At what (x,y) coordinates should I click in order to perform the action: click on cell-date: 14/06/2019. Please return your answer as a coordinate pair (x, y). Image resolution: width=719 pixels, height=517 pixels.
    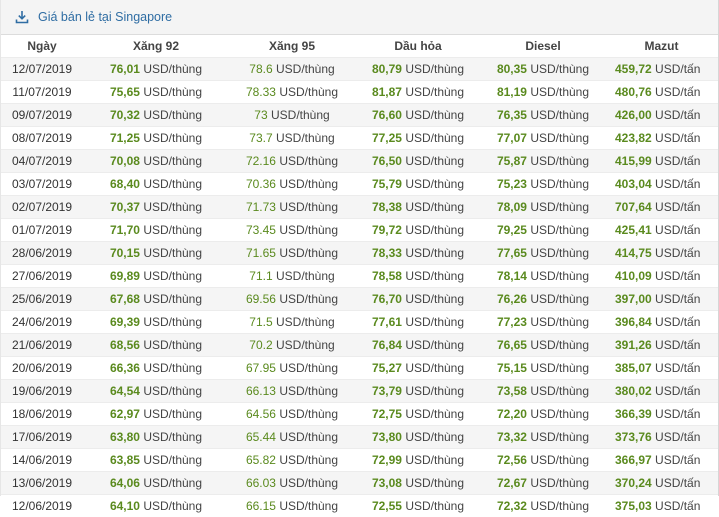
    Looking at the image, I should click on (42, 460).